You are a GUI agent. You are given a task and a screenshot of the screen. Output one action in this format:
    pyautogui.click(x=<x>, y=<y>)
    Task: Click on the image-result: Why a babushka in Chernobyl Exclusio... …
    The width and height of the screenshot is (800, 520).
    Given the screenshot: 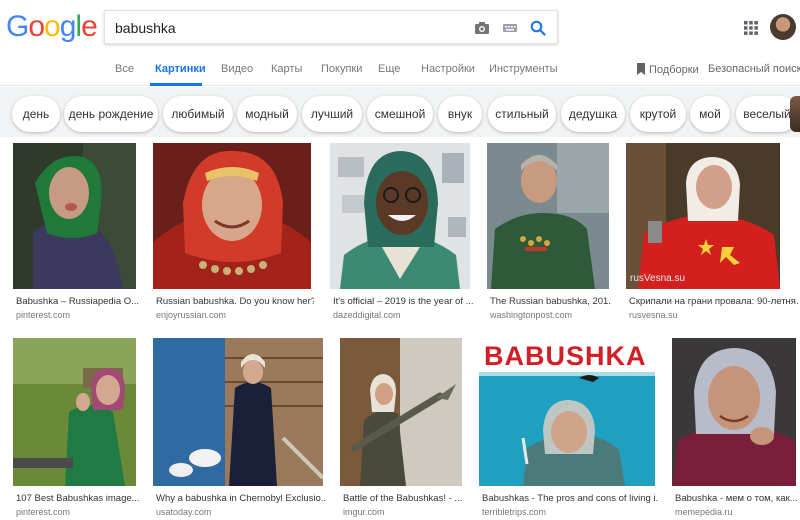 What is the action you would take?
    pyautogui.click(x=239, y=429)
    